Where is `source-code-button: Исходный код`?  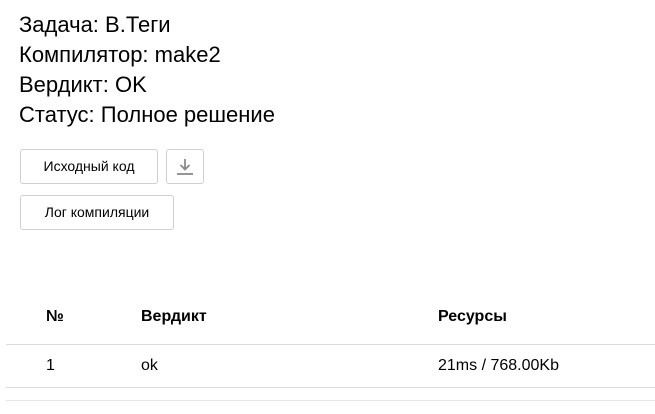 source-code-button: Исходный код is located at coordinates (89, 166).